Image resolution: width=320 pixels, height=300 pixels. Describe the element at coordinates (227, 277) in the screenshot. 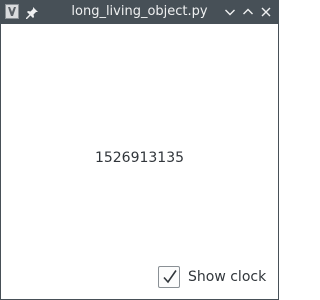

I see `show-clock-label: Show clock` at that location.